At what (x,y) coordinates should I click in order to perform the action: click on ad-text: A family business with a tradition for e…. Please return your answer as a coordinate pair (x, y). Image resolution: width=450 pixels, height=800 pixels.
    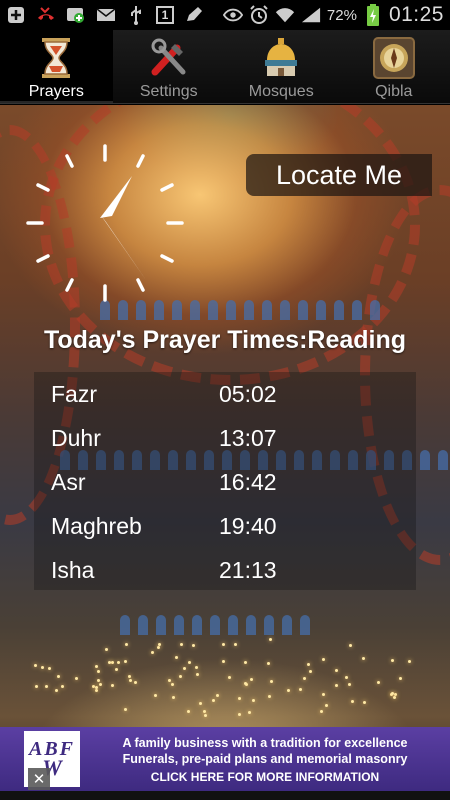
    Looking at the image, I should click on (265, 759).